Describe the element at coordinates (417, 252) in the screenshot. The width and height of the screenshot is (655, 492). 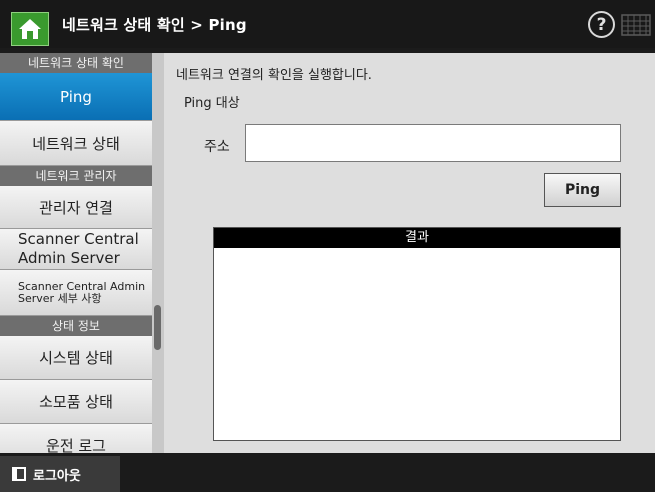
I see `result-body` at that location.